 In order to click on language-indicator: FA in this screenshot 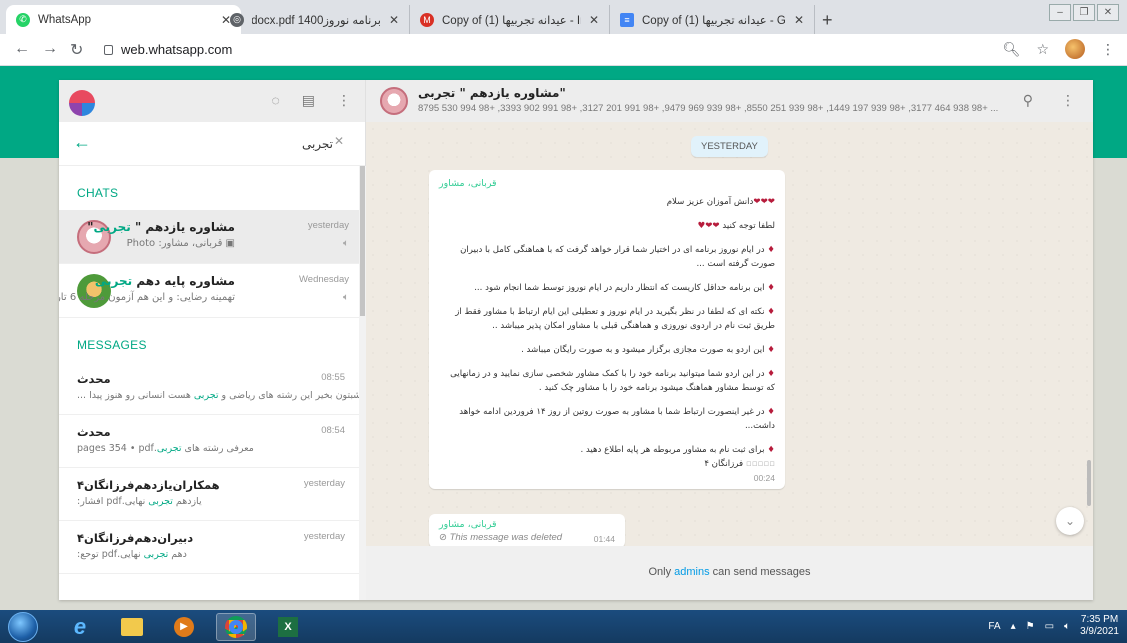, I will do `click(994, 626)`.